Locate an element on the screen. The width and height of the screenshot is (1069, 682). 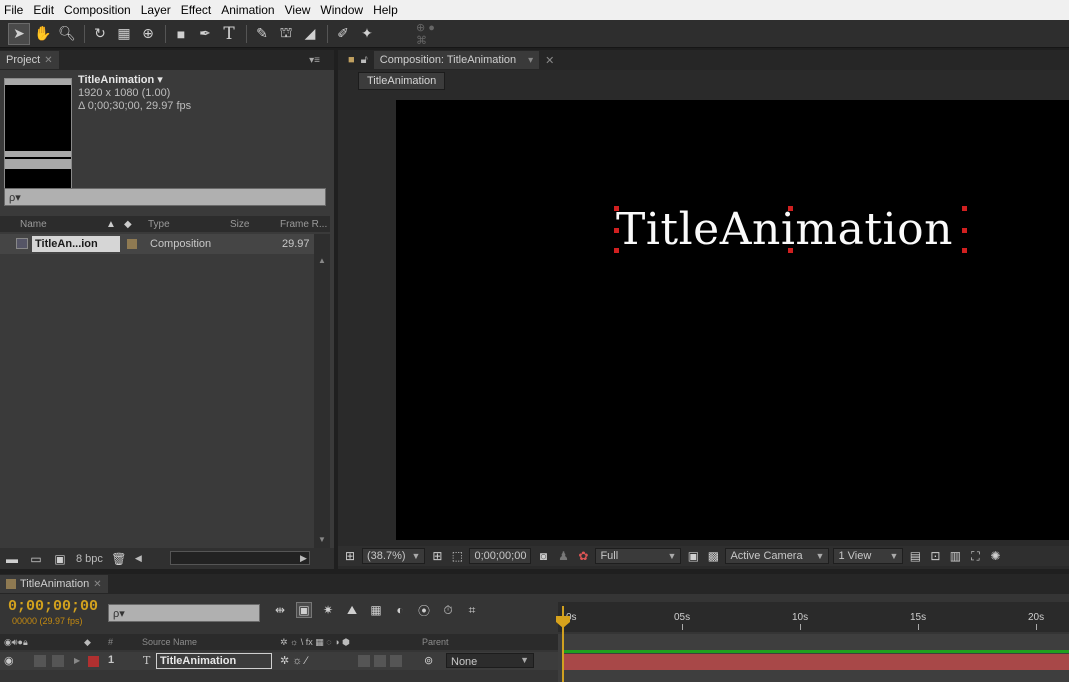
comp-mini-flowchart-icon: ⇹ is located at coordinates (280, 610).